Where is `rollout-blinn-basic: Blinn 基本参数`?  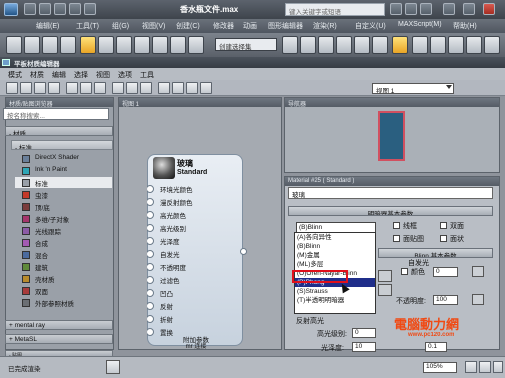 rollout-blinn-basic: Blinn 基本参数 is located at coordinates (435, 253).